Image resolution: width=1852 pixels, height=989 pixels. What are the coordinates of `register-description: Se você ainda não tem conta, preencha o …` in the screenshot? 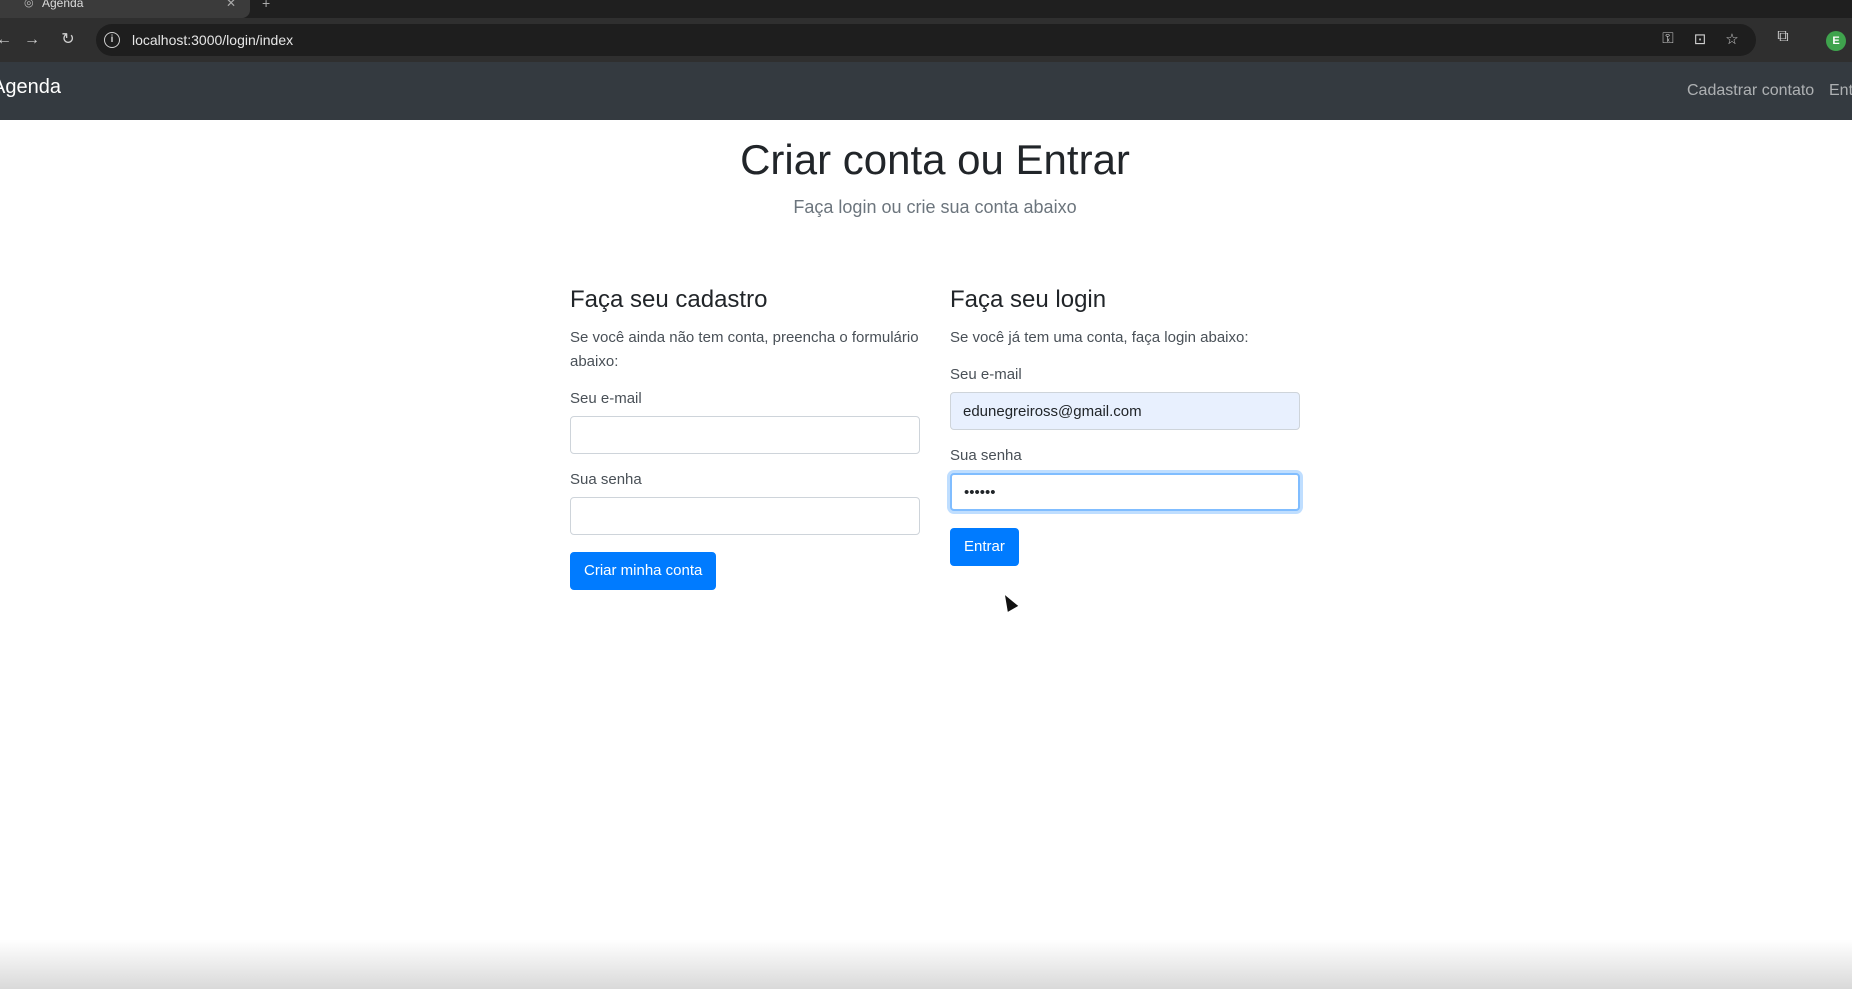 It's located at (744, 349).